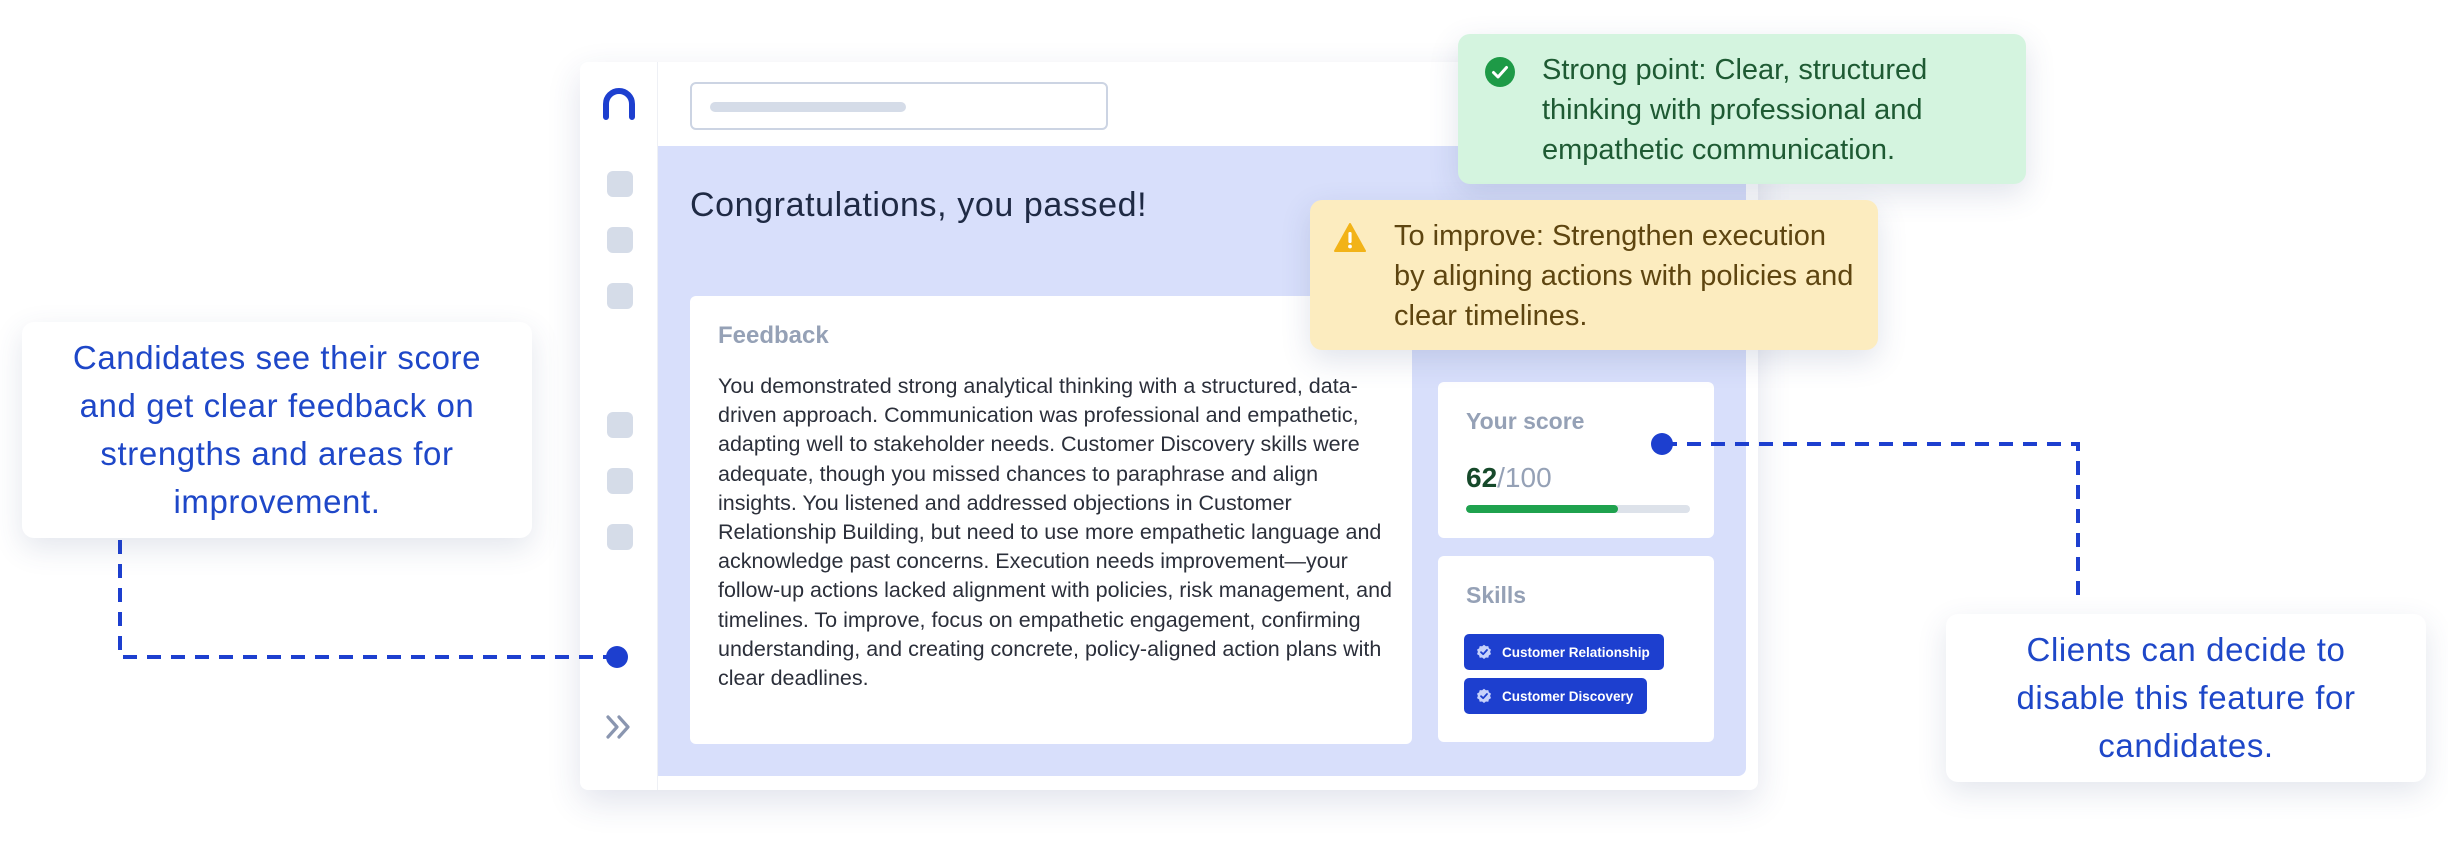 Image resolution: width=2448 pixels, height=848 pixels. What do you see at coordinates (808, 107) in the screenshot?
I see `search-placeholder-bar` at bounding box center [808, 107].